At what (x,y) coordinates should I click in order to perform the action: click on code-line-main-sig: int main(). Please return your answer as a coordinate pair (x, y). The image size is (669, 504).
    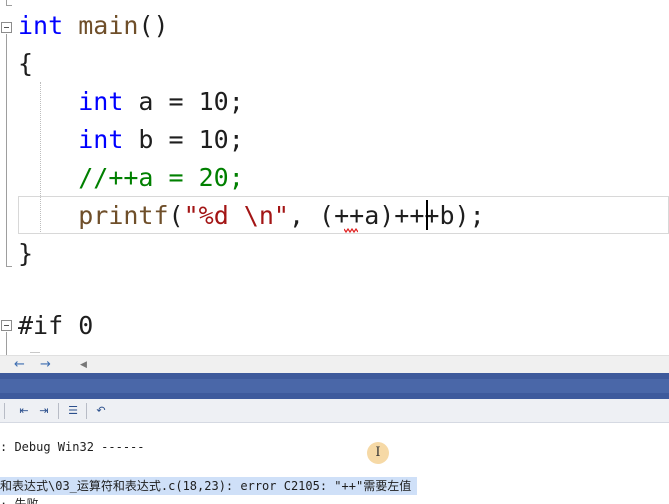
    Looking at the image, I should click on (93, 26).